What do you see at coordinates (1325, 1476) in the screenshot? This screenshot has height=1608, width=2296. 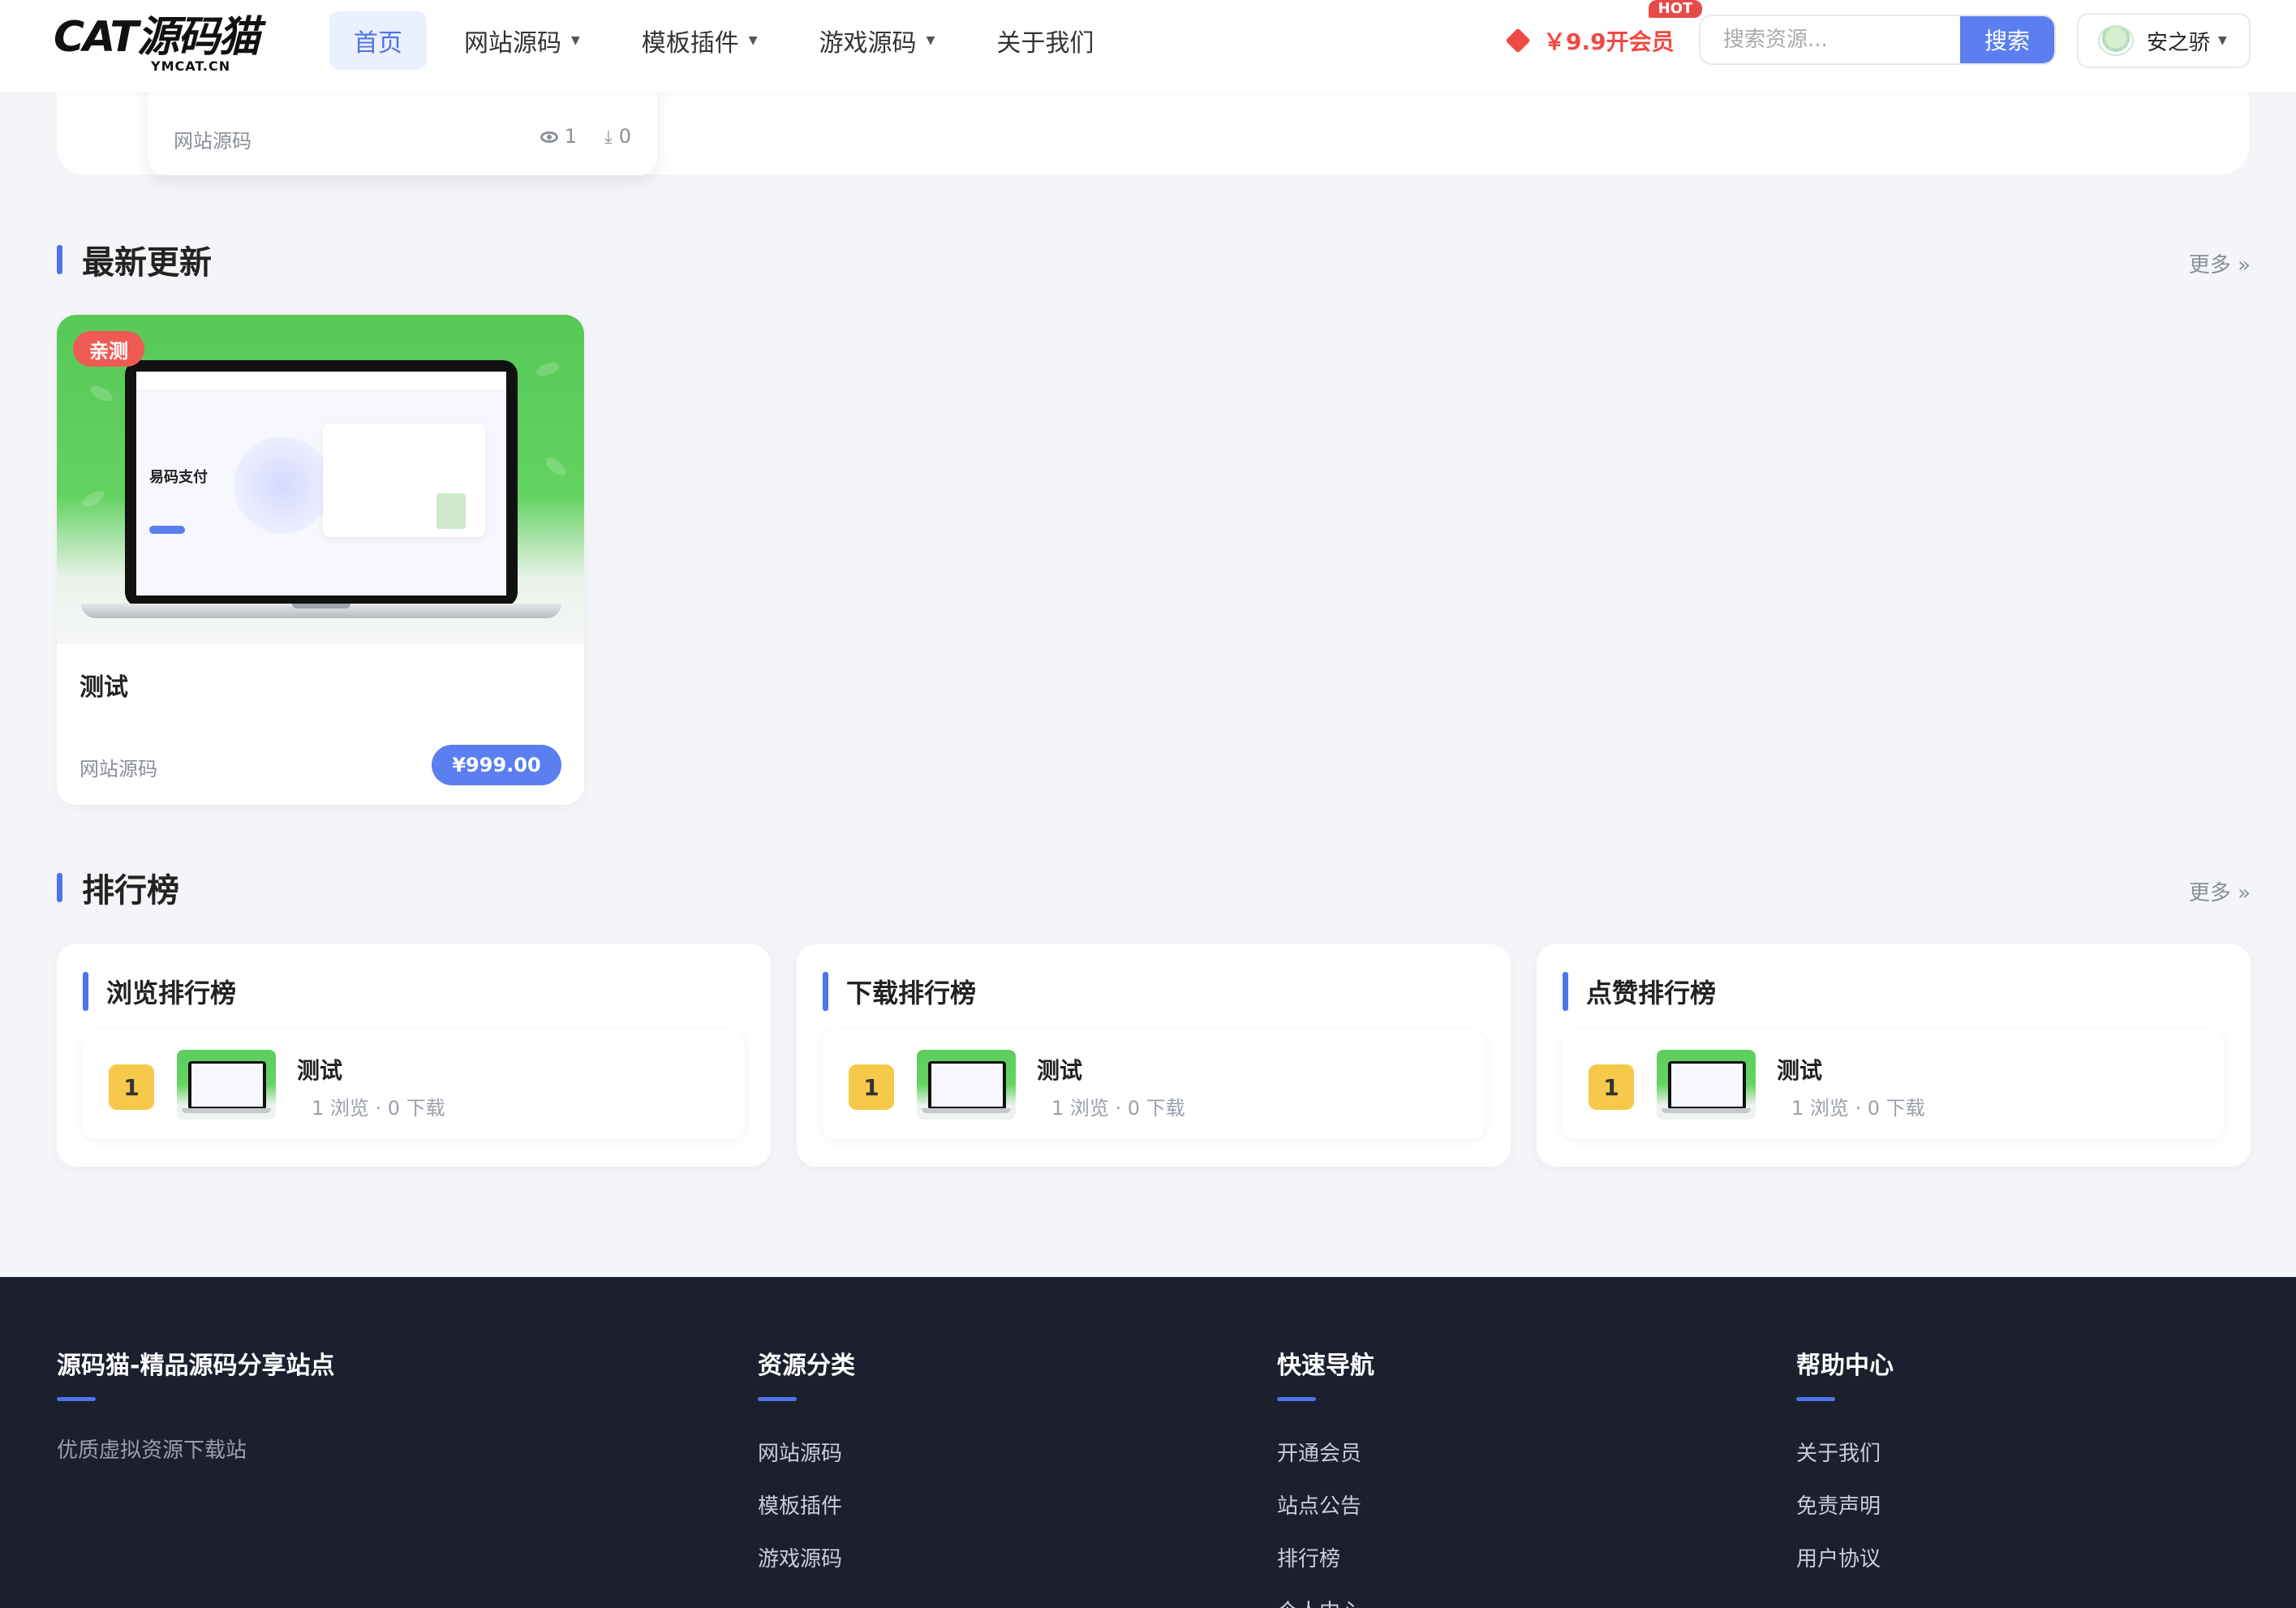 I see `footer-quick-nav: 快速导航 开通会员 站点公告 排行榜 个人中心` at bounding box center [1325, 1476].